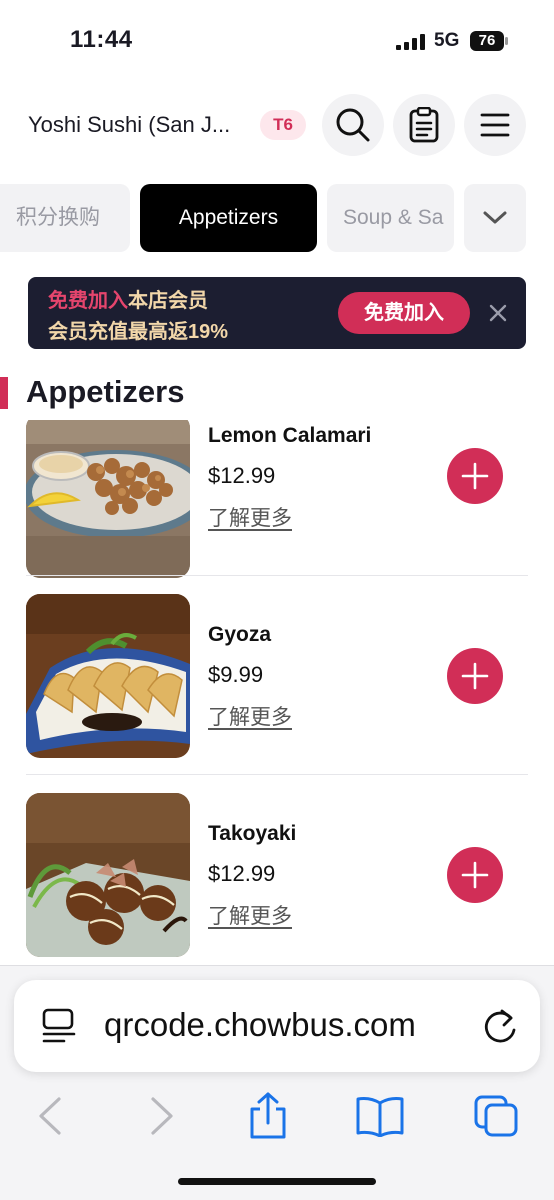 Image resolution: width=554 pixels, height=1200 pixels. I want to click on search-icon, so click(353, 125).